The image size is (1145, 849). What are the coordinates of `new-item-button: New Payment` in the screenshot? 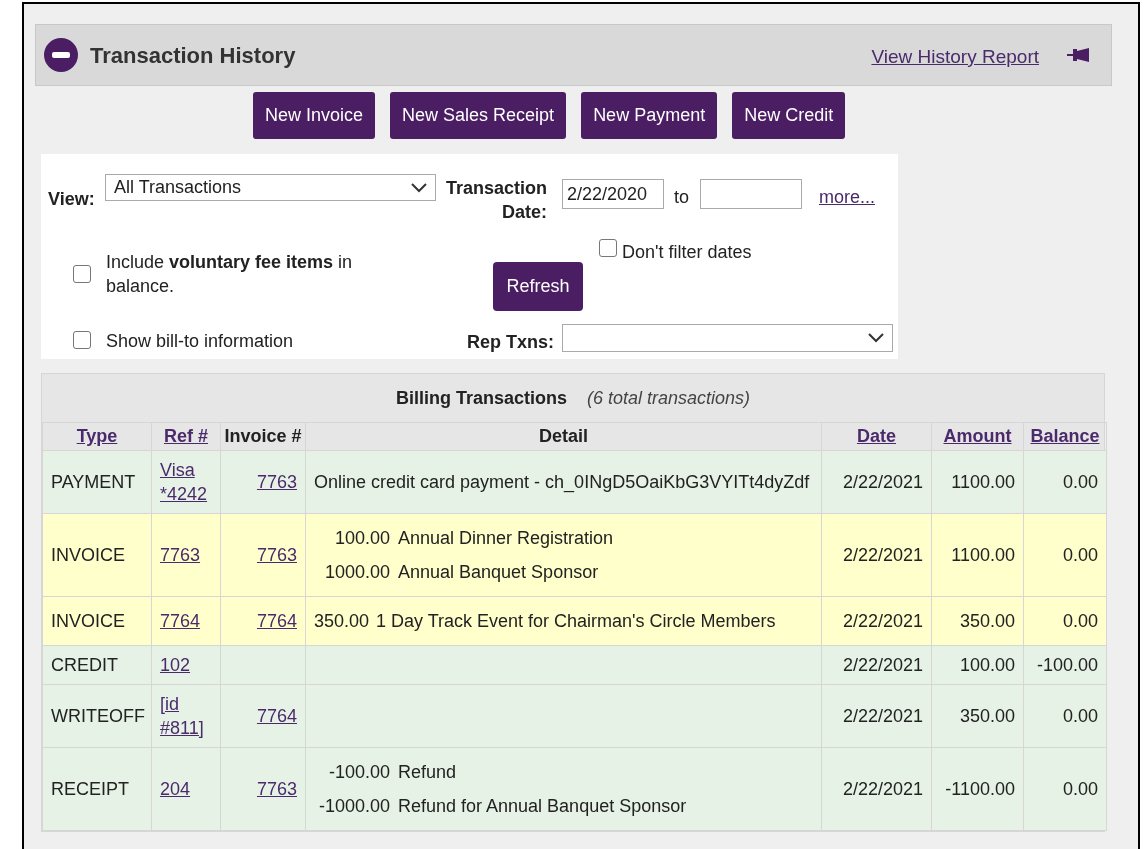 It's located at (649, 115).